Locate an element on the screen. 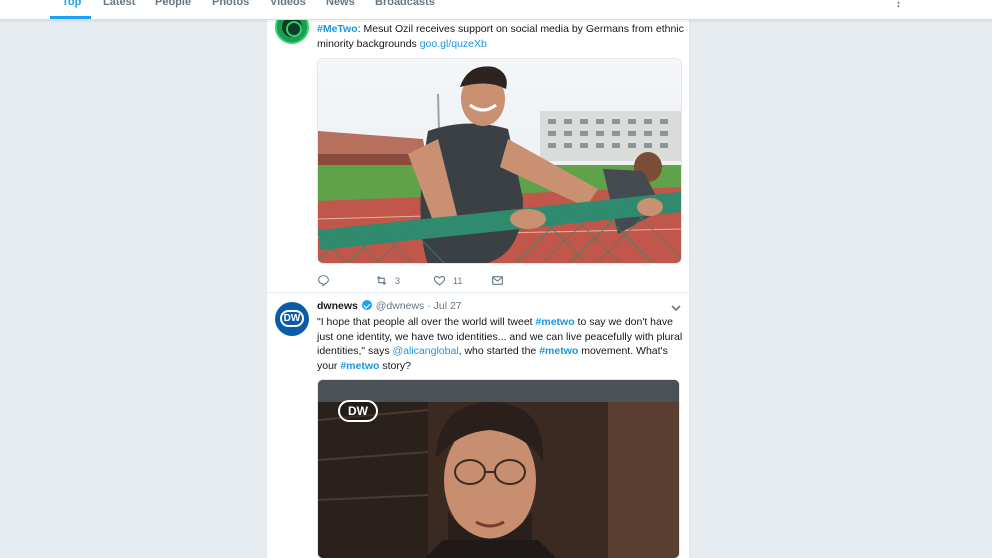 The height and width of the screenshot is (558, 992). tab-broadcasts: Broadcasts is located at coordinates (405, 4).